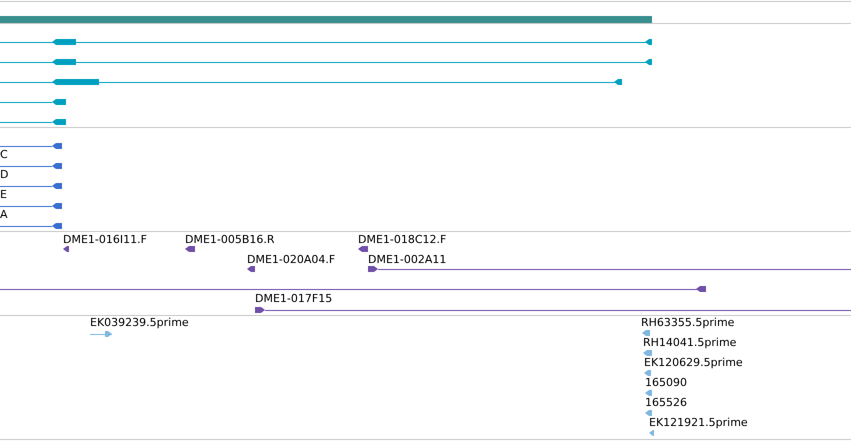 This screenshot has height=441, width=851. What do you see at coordinates (230, 240) in the screenshot?
I see `feature-label: DME1-005B16.R` at bounding box center [230, 240].